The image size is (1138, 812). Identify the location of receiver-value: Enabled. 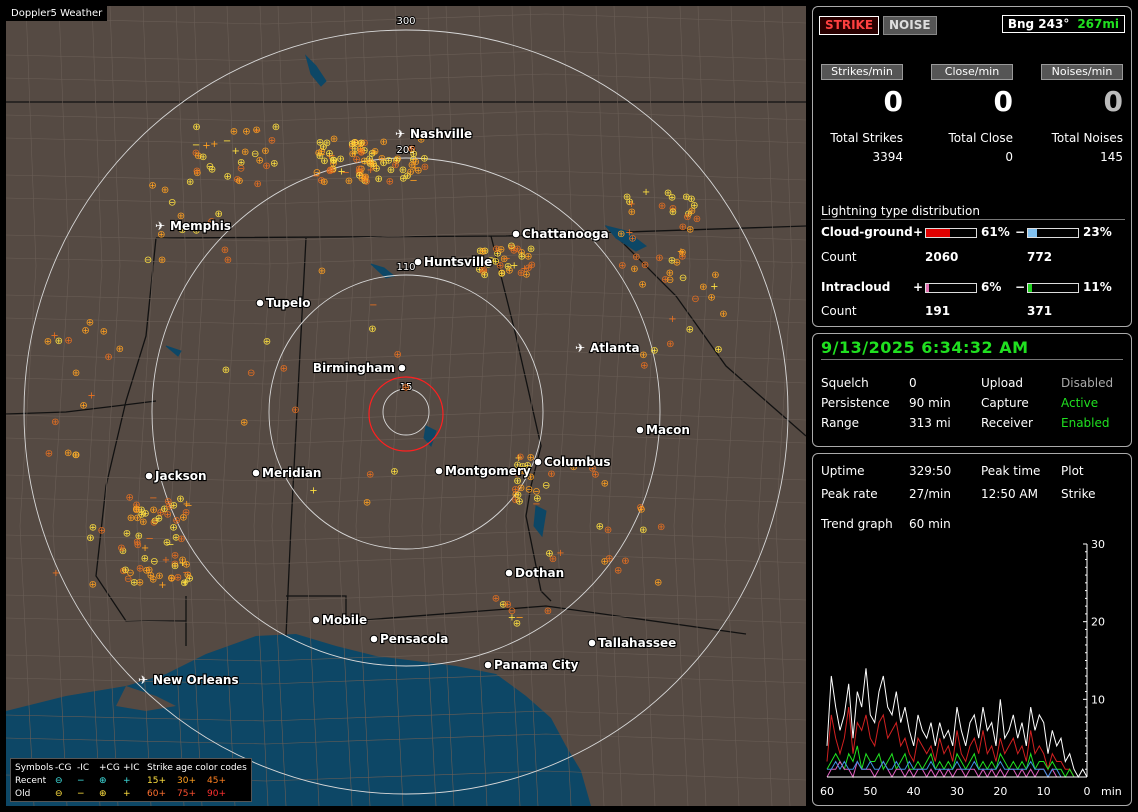
(1085, 423).